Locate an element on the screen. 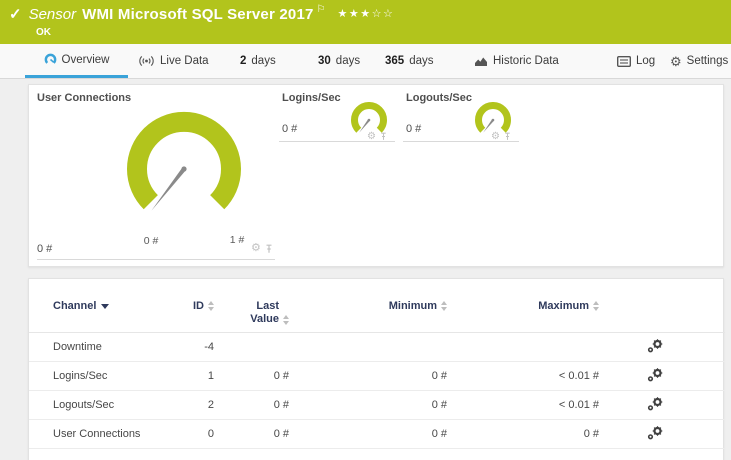  tab-365-days-unit: days is located at coordinates (421, 61).